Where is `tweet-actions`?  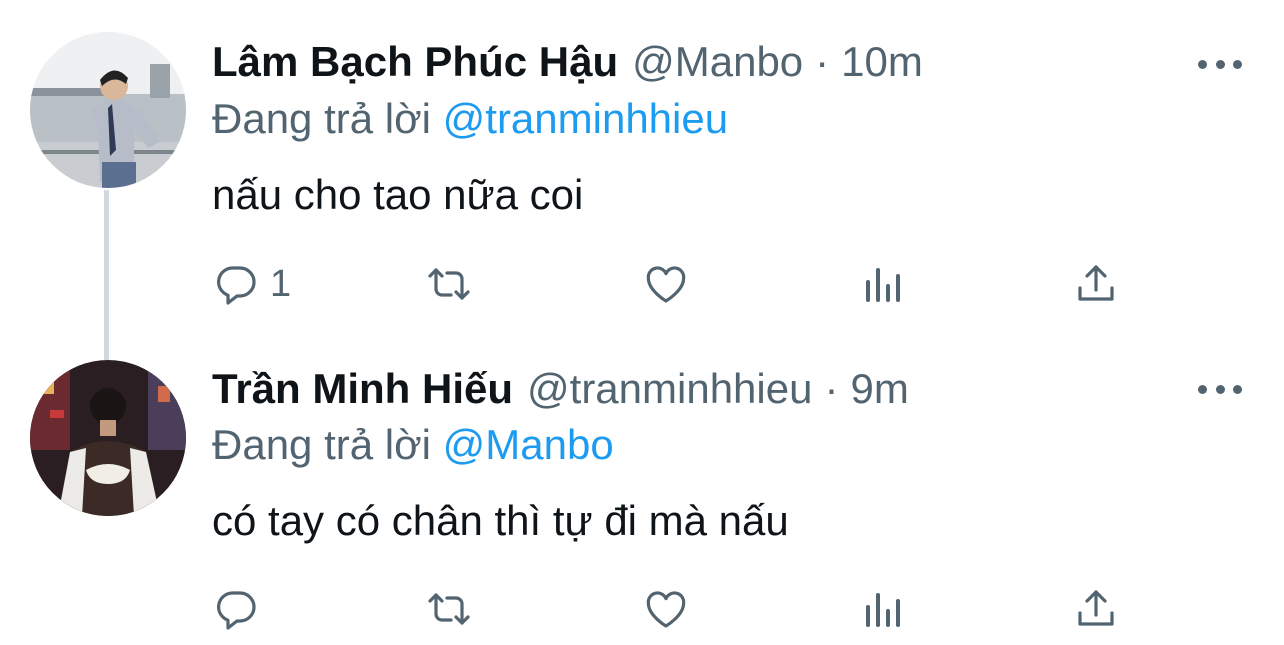 tweet-actions is located at coordinates (642, 609).